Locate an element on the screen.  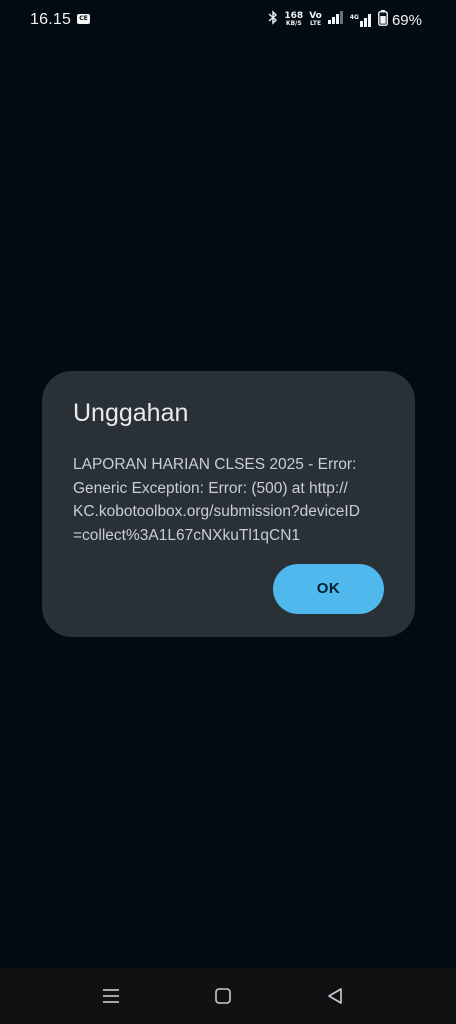
status-time: 16.15 is located at coordinates (51, 19).